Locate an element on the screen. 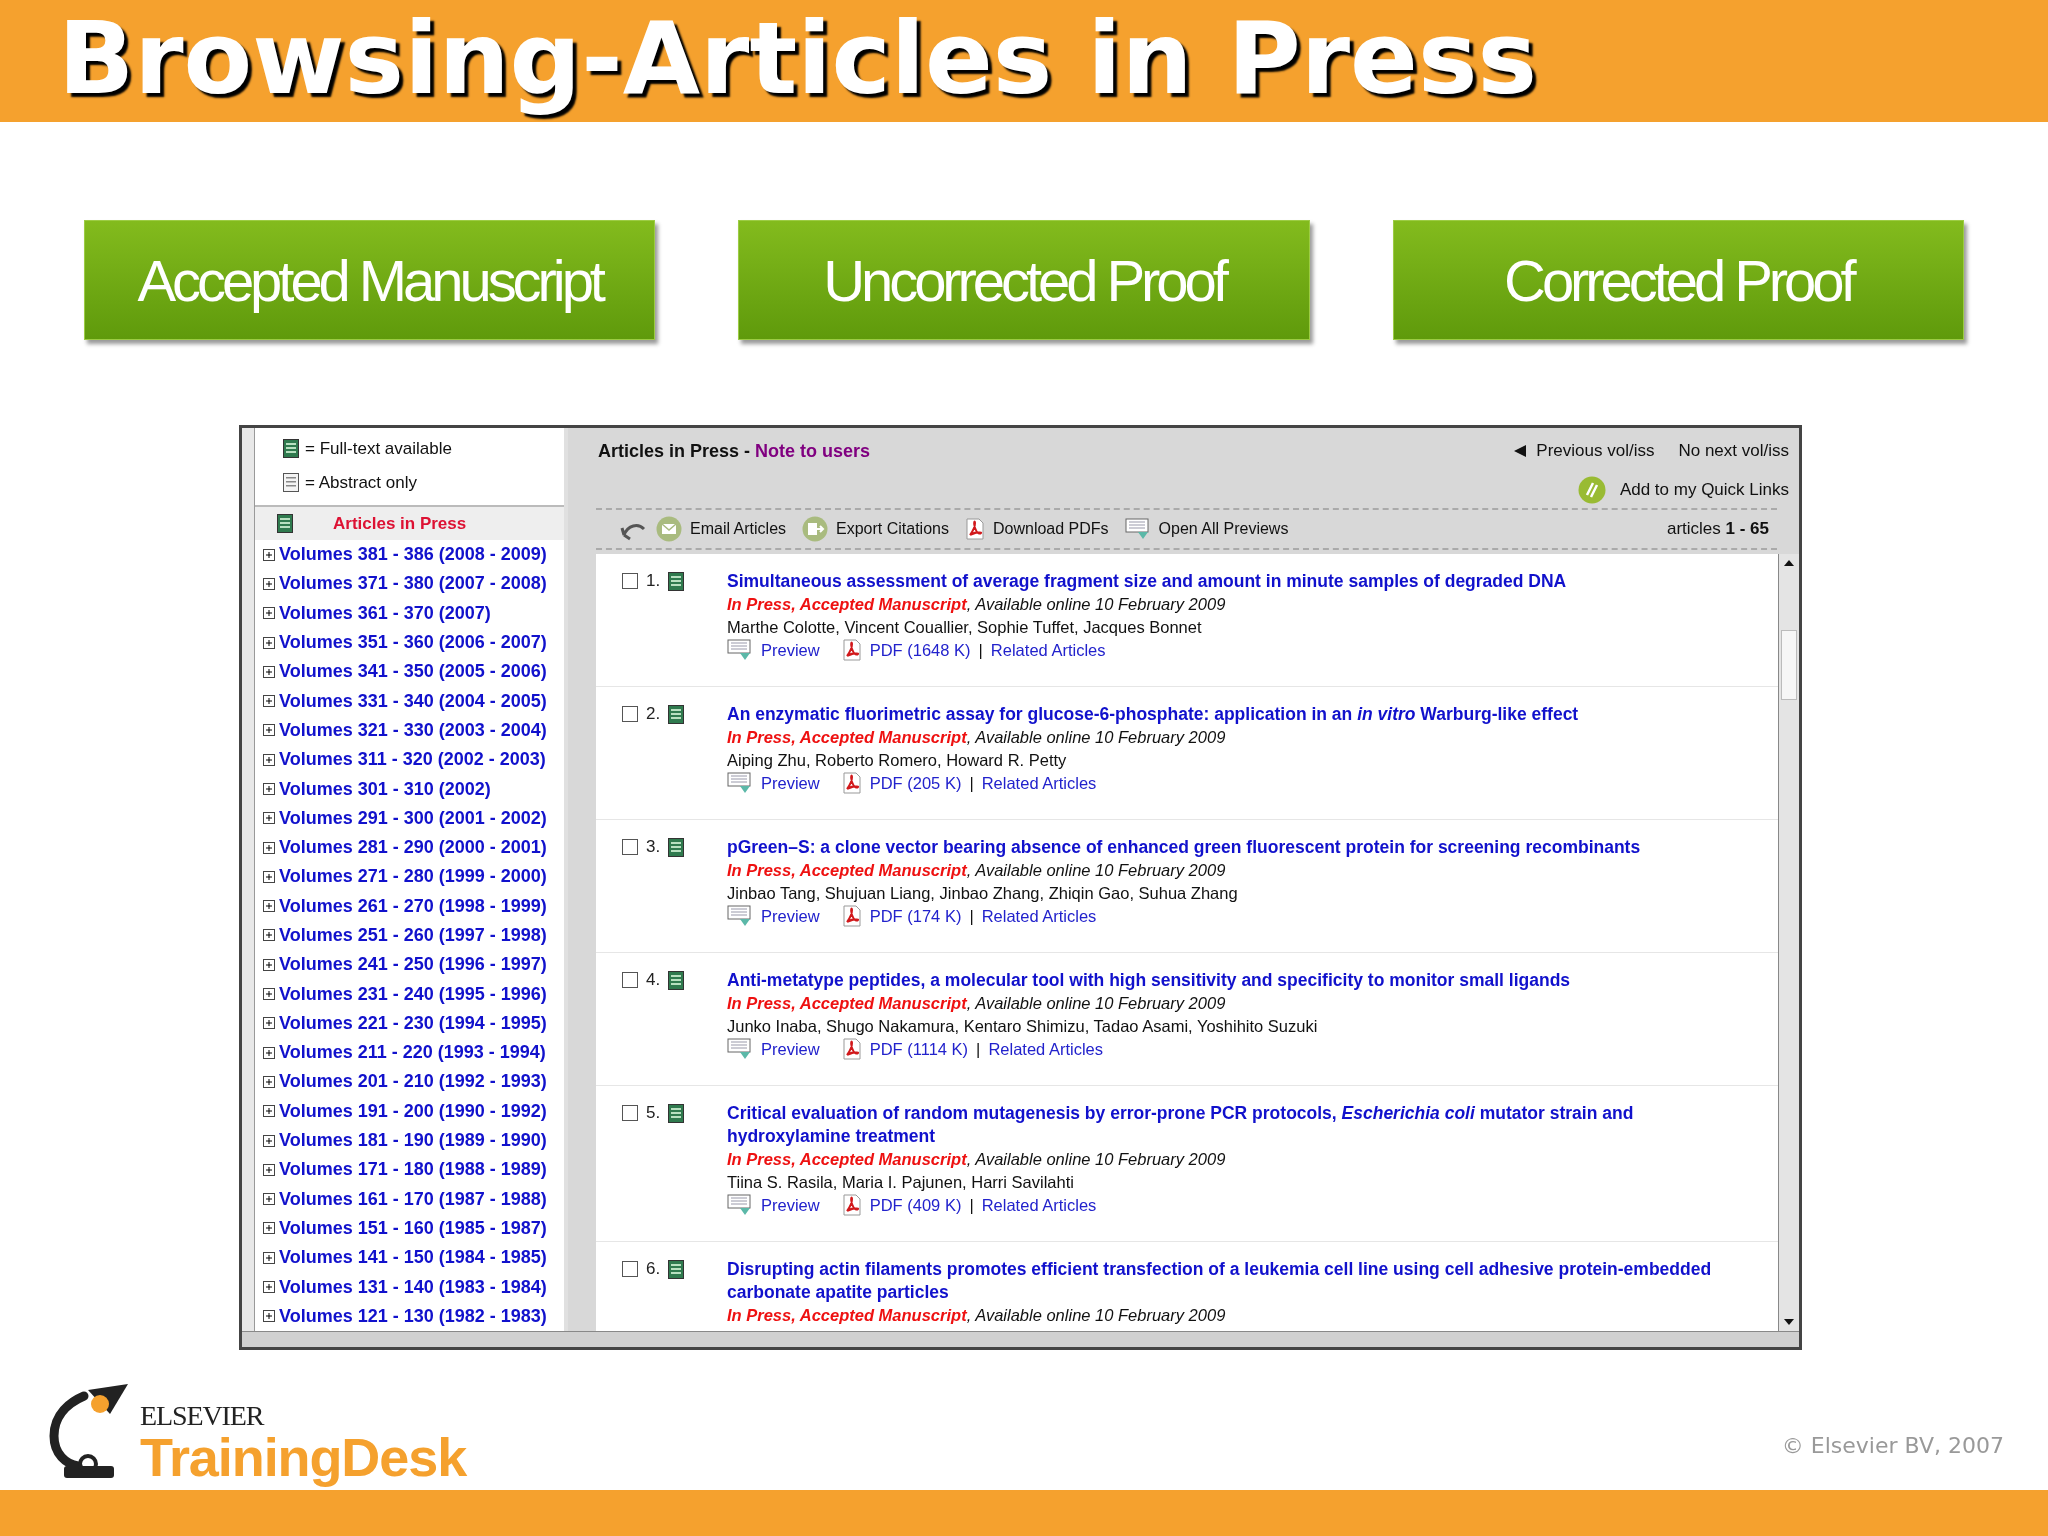 This screenshot has width=2048, height=1536. toolbar-action: Download PDFs is located at coordinates (1036, 528).